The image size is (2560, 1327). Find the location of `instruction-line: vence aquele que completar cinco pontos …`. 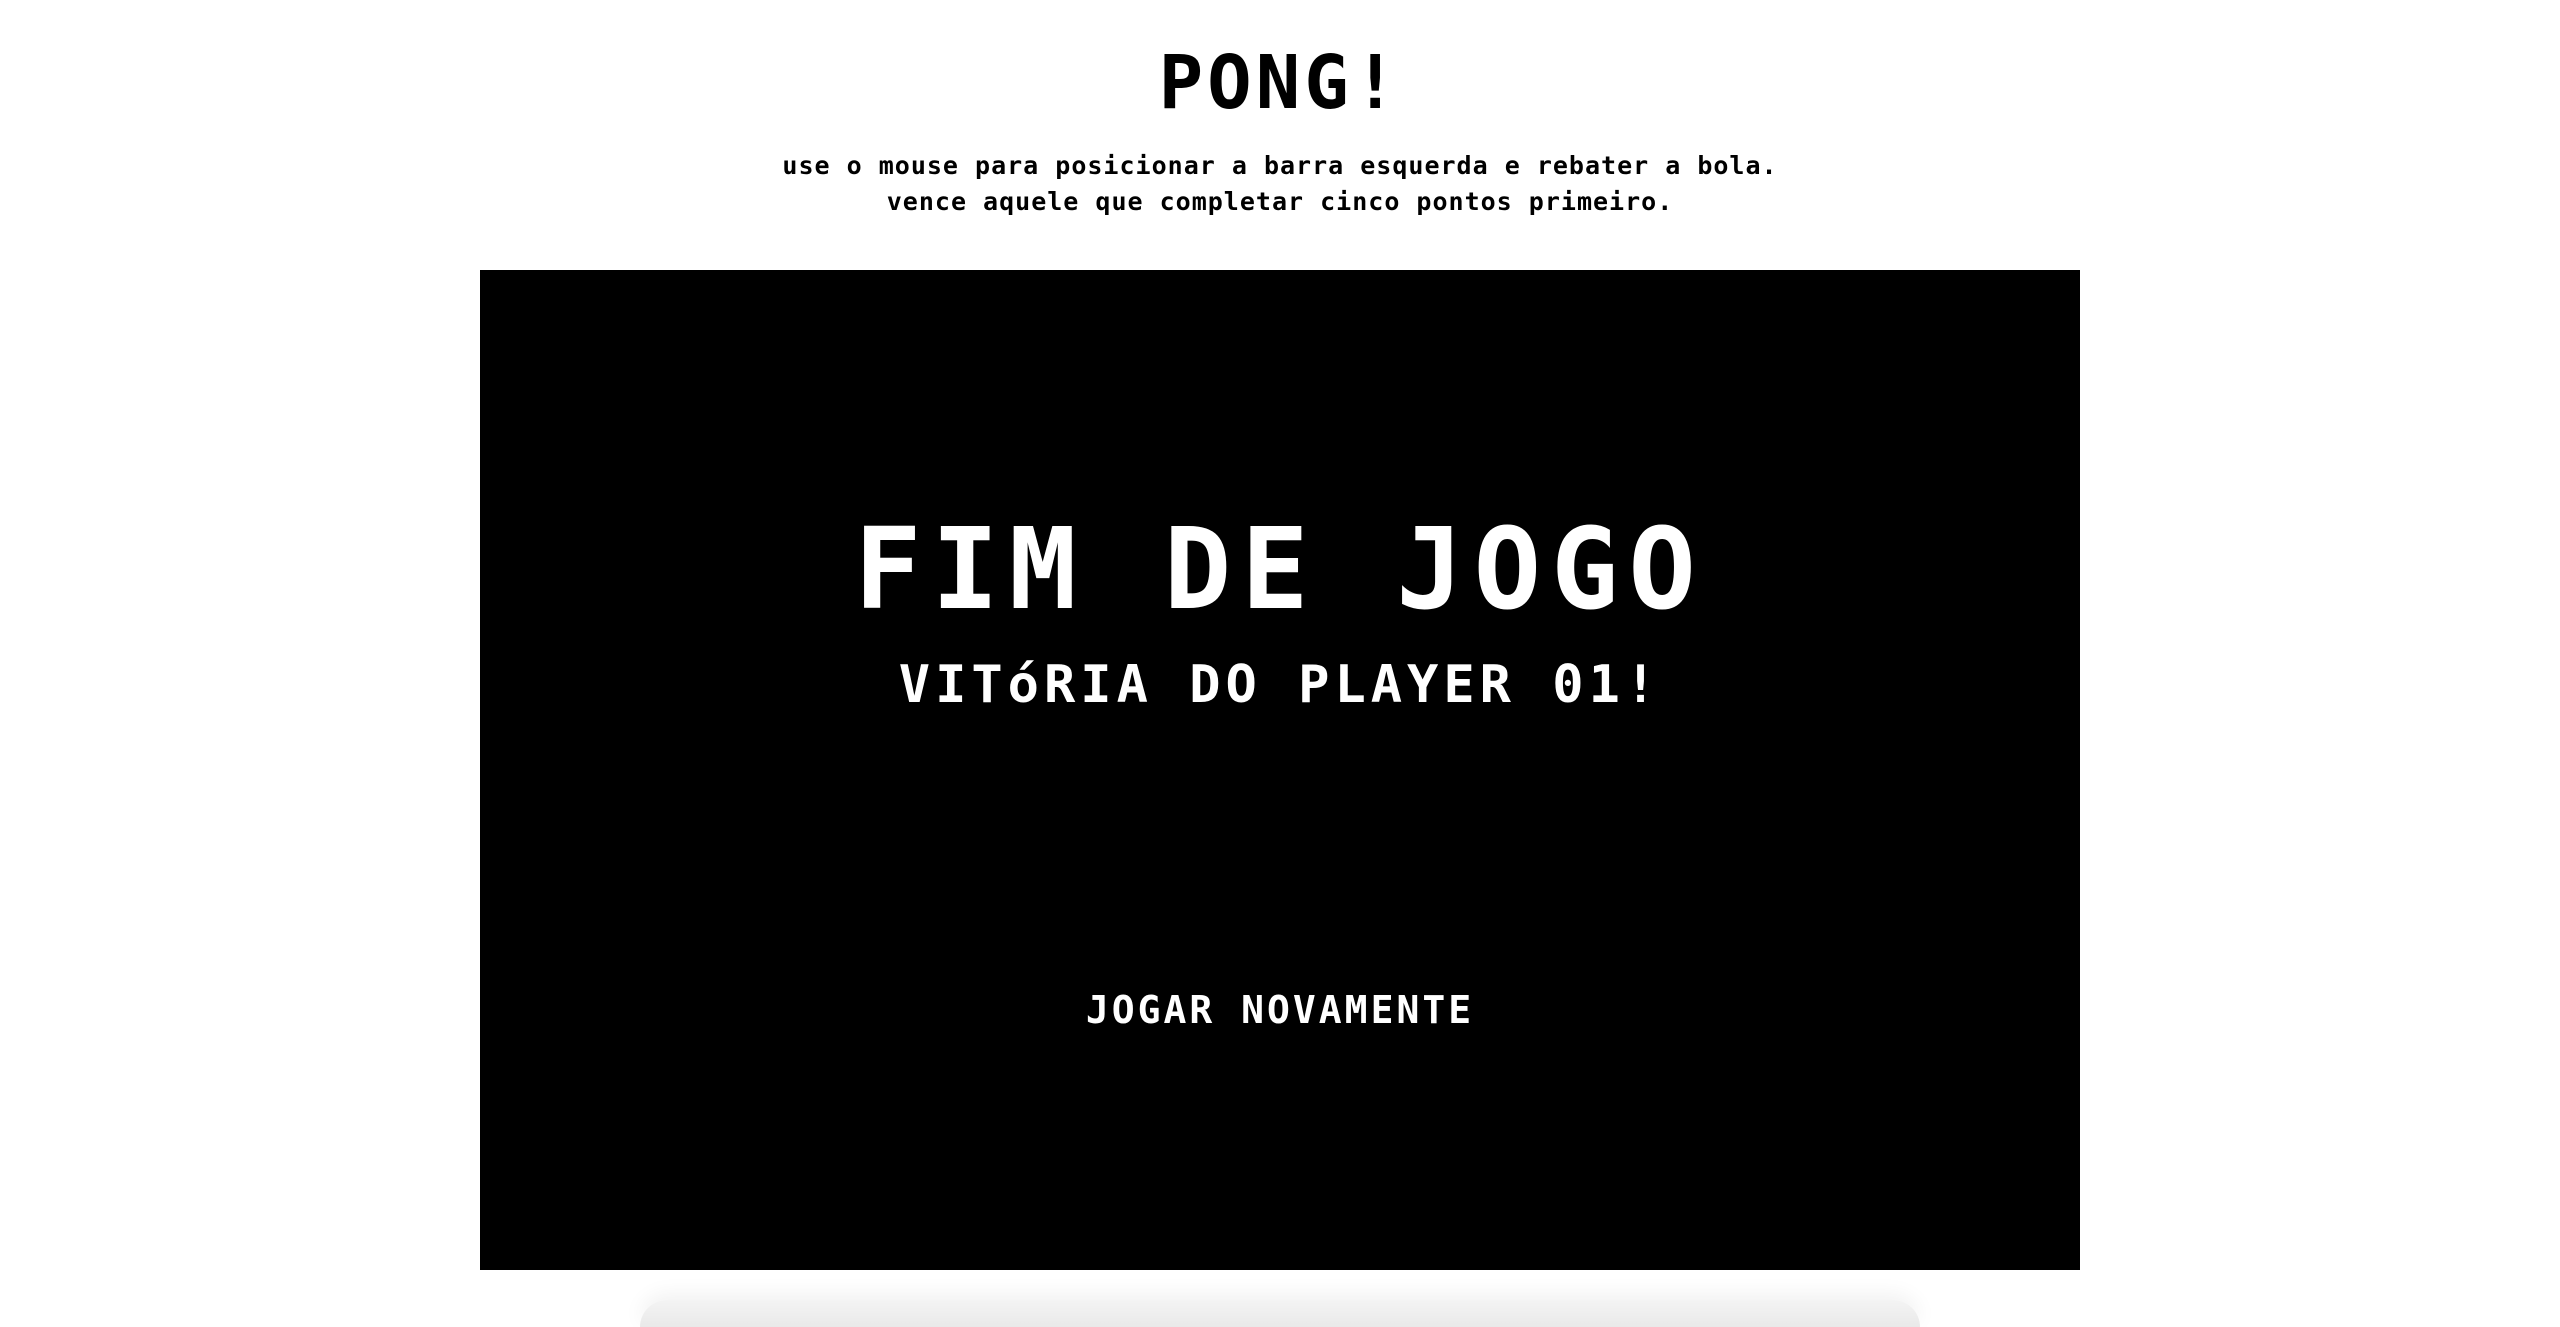

instruction-line: vence aquele que completar cinco pontos … is located at coordinates (1280, 201).